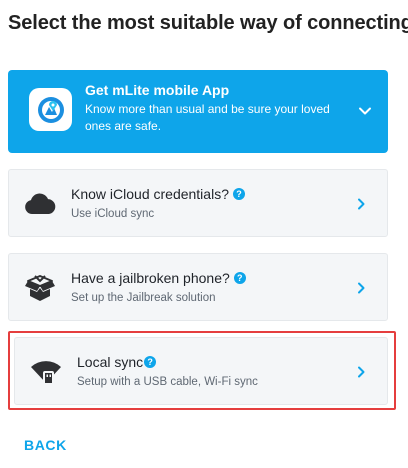  Describe the element at coordinates (167, 382) in the screenshot. I see `option-subtitle: Setup with a USB cable, Wi-Fi sync` at that location.